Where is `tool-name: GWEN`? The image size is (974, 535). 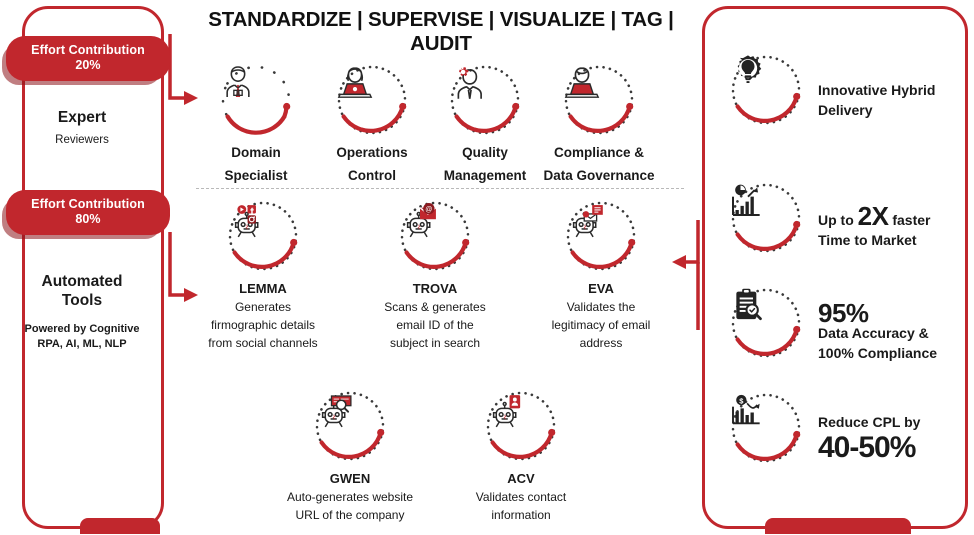
tool-name: GWEN is located at coordinates (350, 478).